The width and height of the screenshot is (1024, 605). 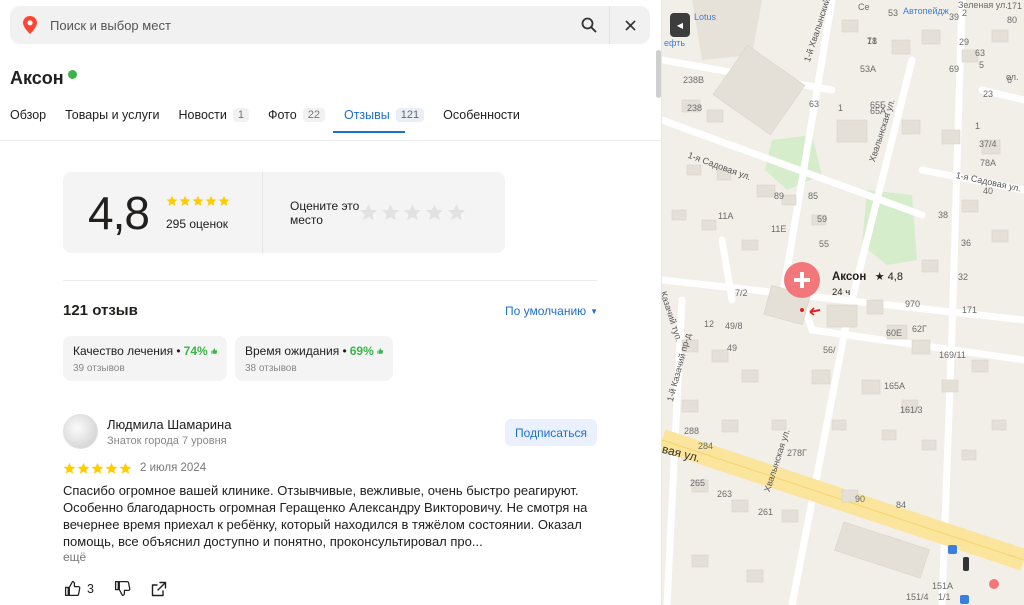 I want to click on dislike-icon, so click(x=122, y=588).